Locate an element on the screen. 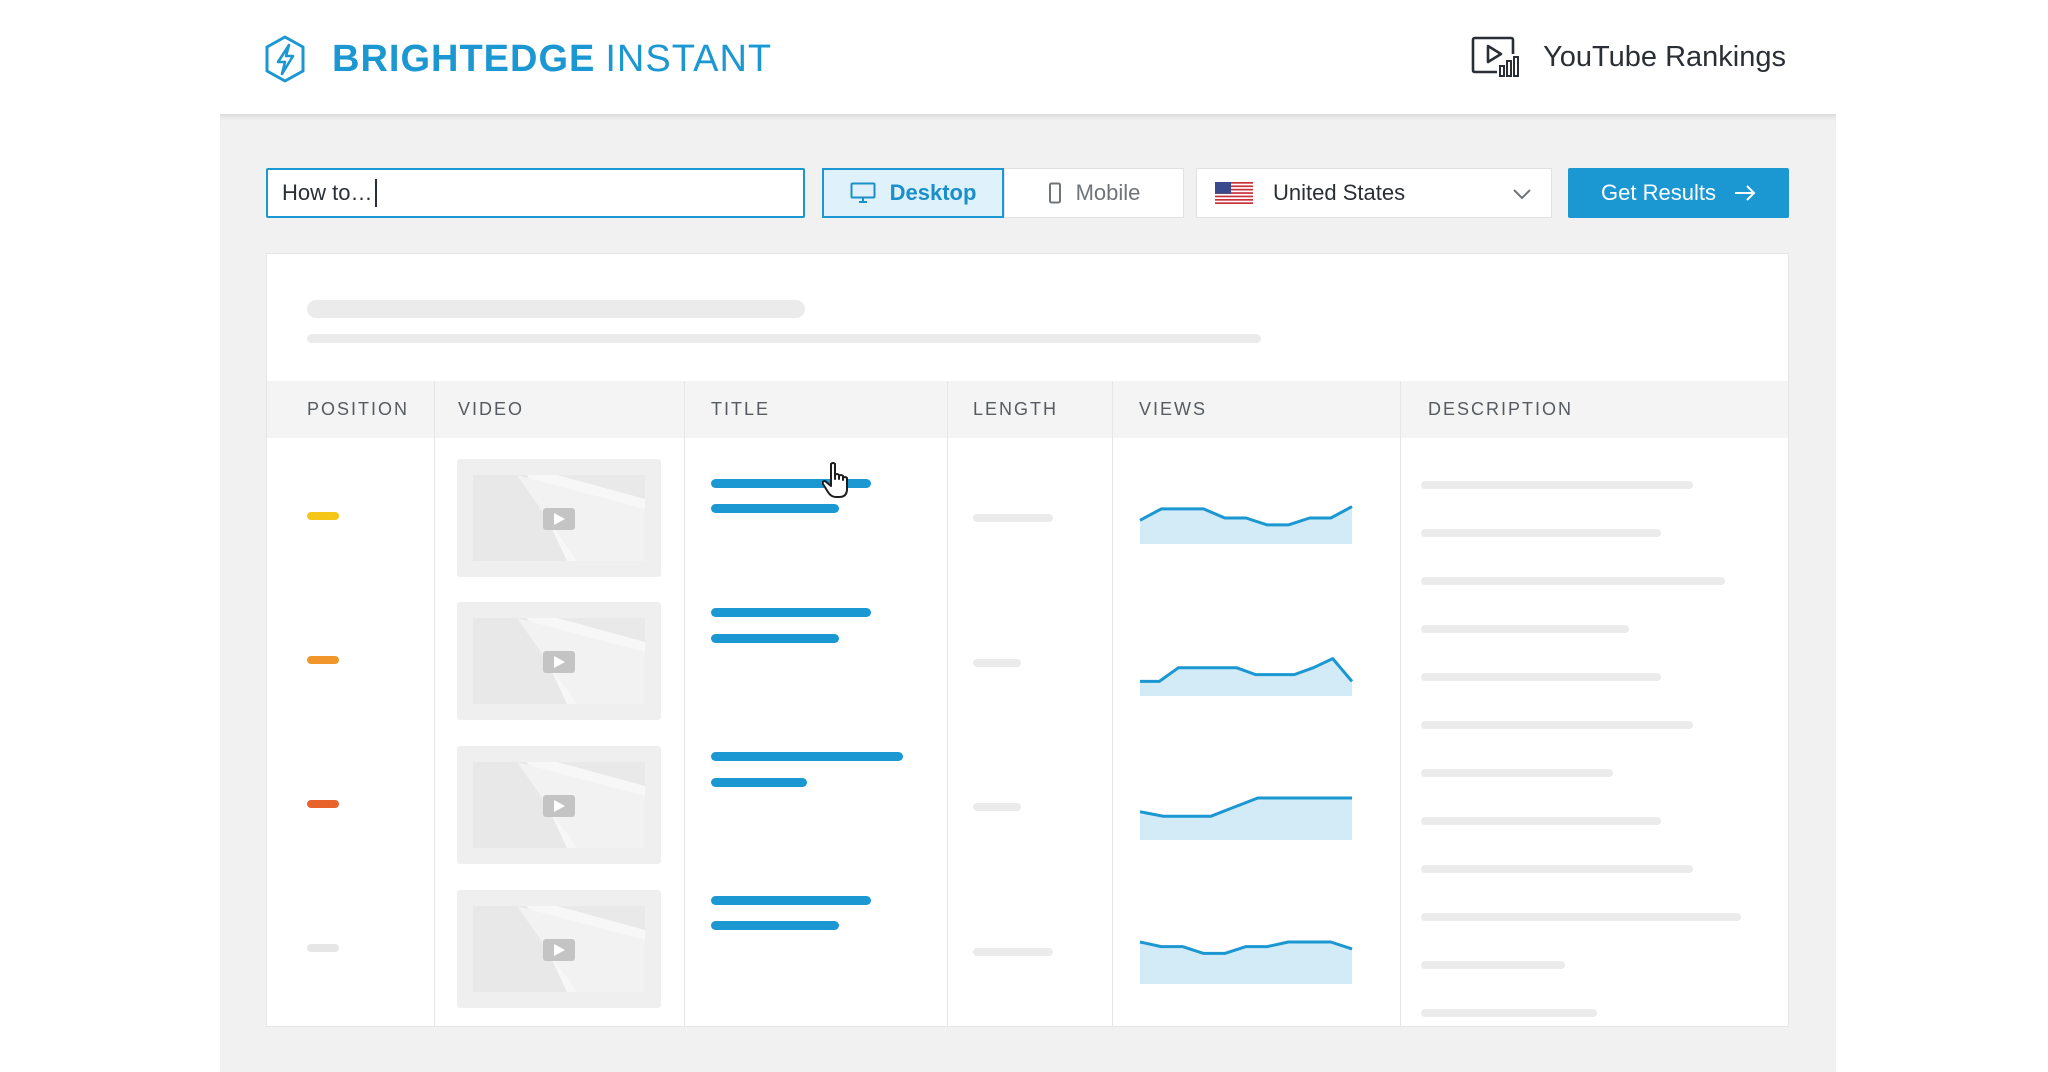 This screenshot has height=1072, width=2048. country-select-value: United States is located at coordinates (1339, 192).